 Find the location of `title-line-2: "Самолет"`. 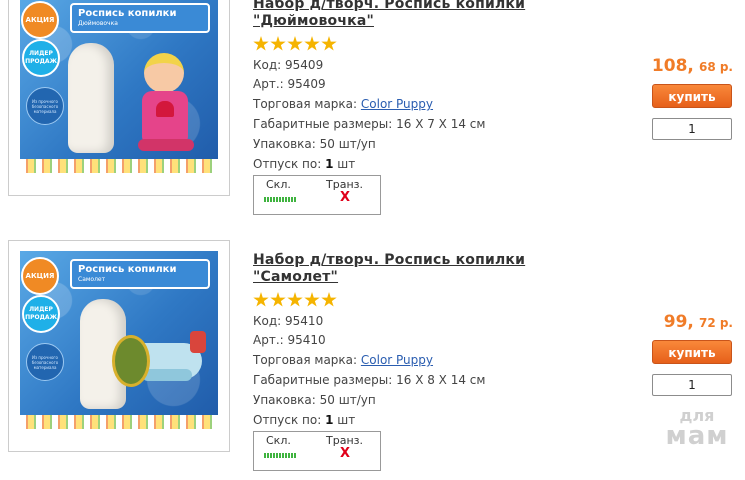

title-line-2: "Самолет" is located at coordinates (296, 277).